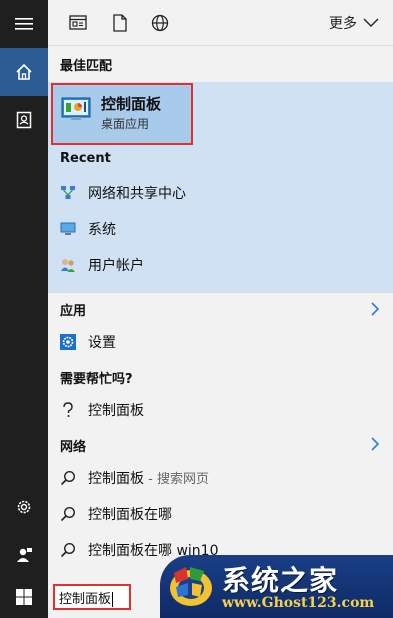 This screenshot has height=618, width=393. What do you see at coordinates (68, 410) in the screenshot?
I see `question-icon` at bounding box center [68, 410].